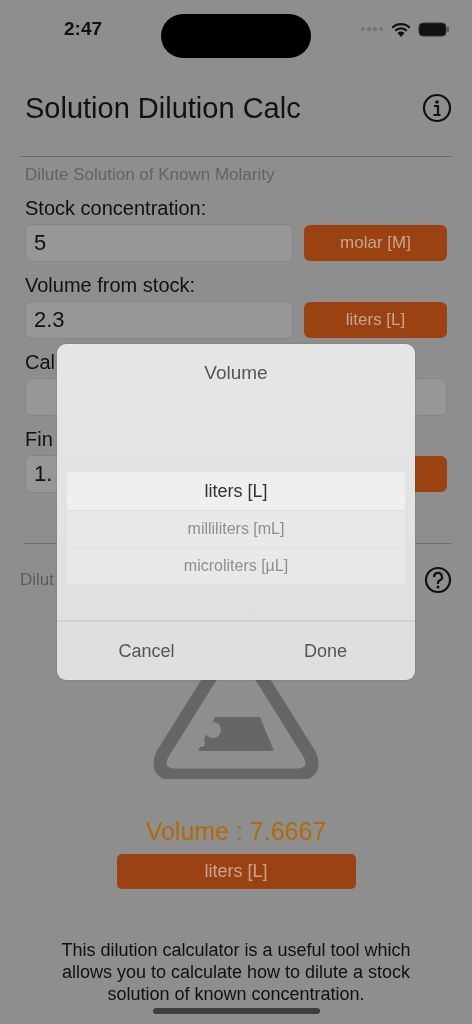  I want to click on field-label: Volume from stock:, so click(110, 285).